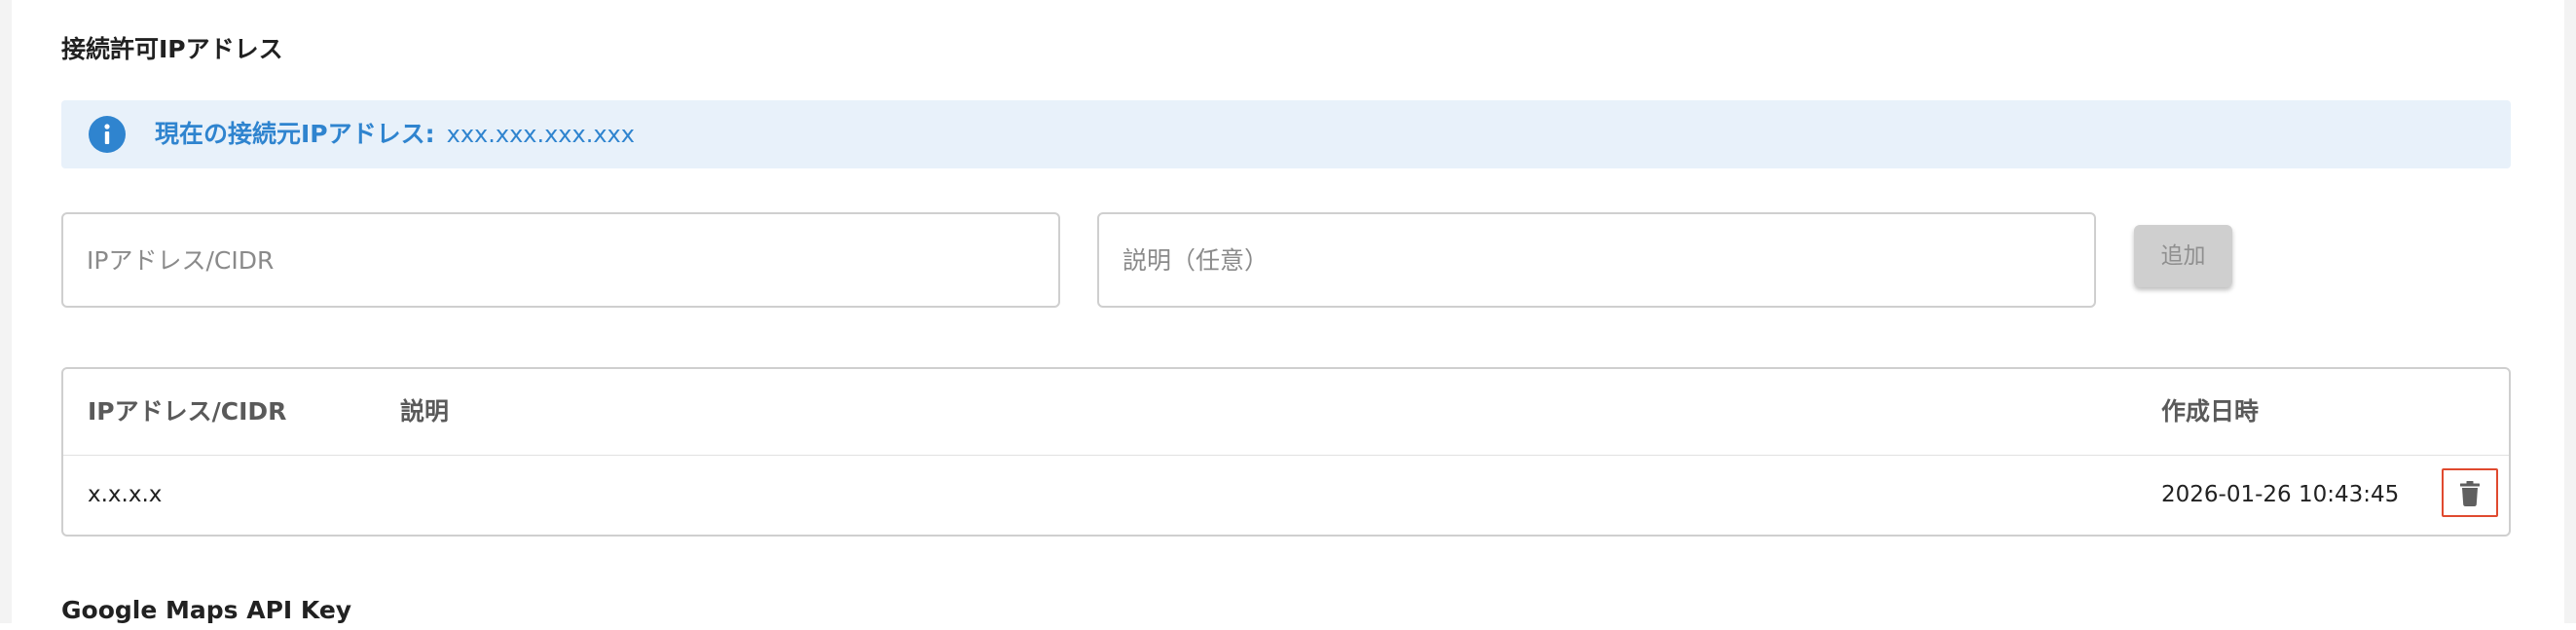  Describe the element at coordinates (540, 134) in the screenshot. I see `current-ip-value: xxx.xxx.xxx.xxx` at that location.